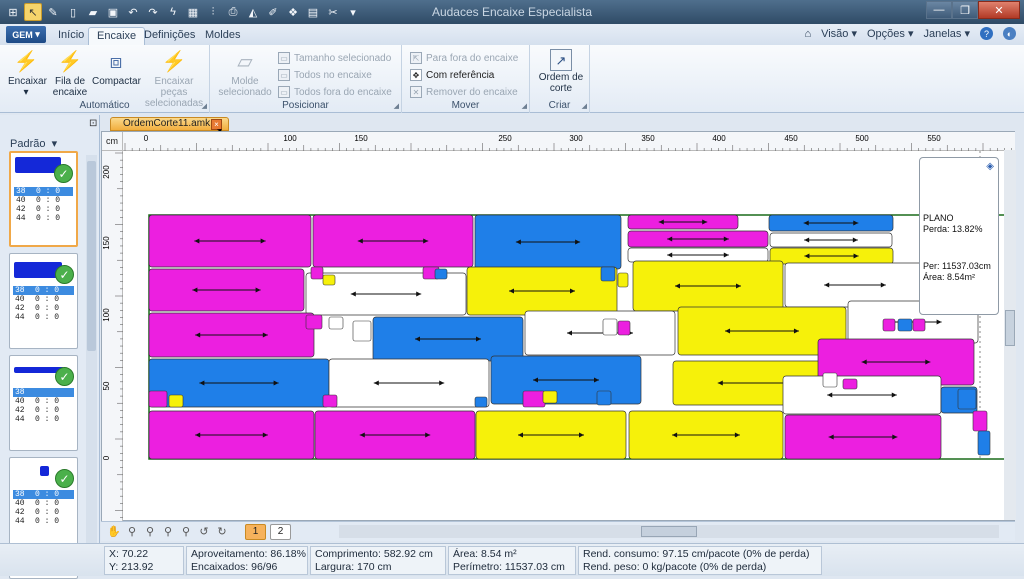  I want to click on tab-definicoes: Definições, so click(169, 36).